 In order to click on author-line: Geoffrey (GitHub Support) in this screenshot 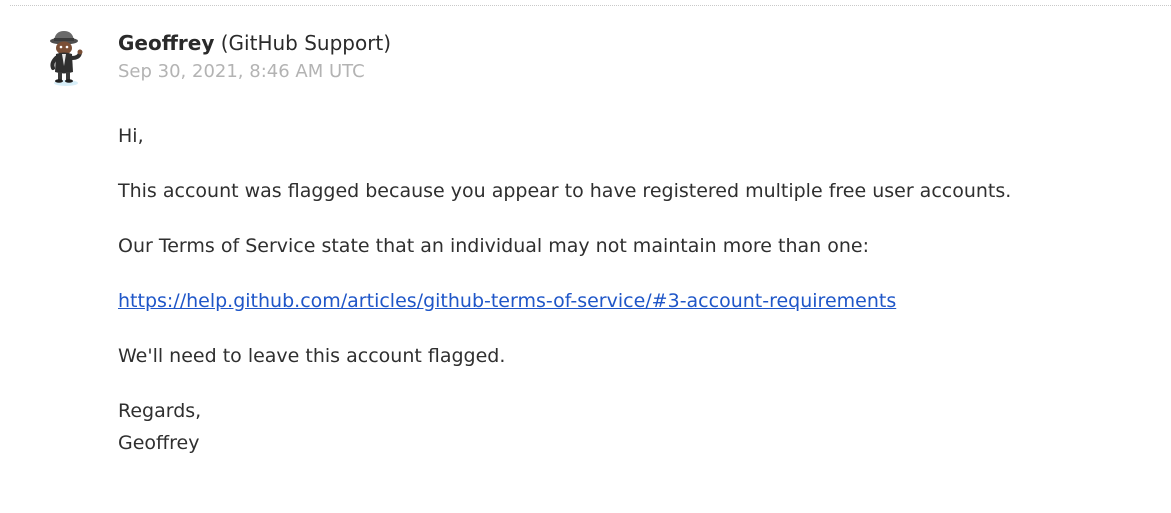, I will do `click(254, 43)`.